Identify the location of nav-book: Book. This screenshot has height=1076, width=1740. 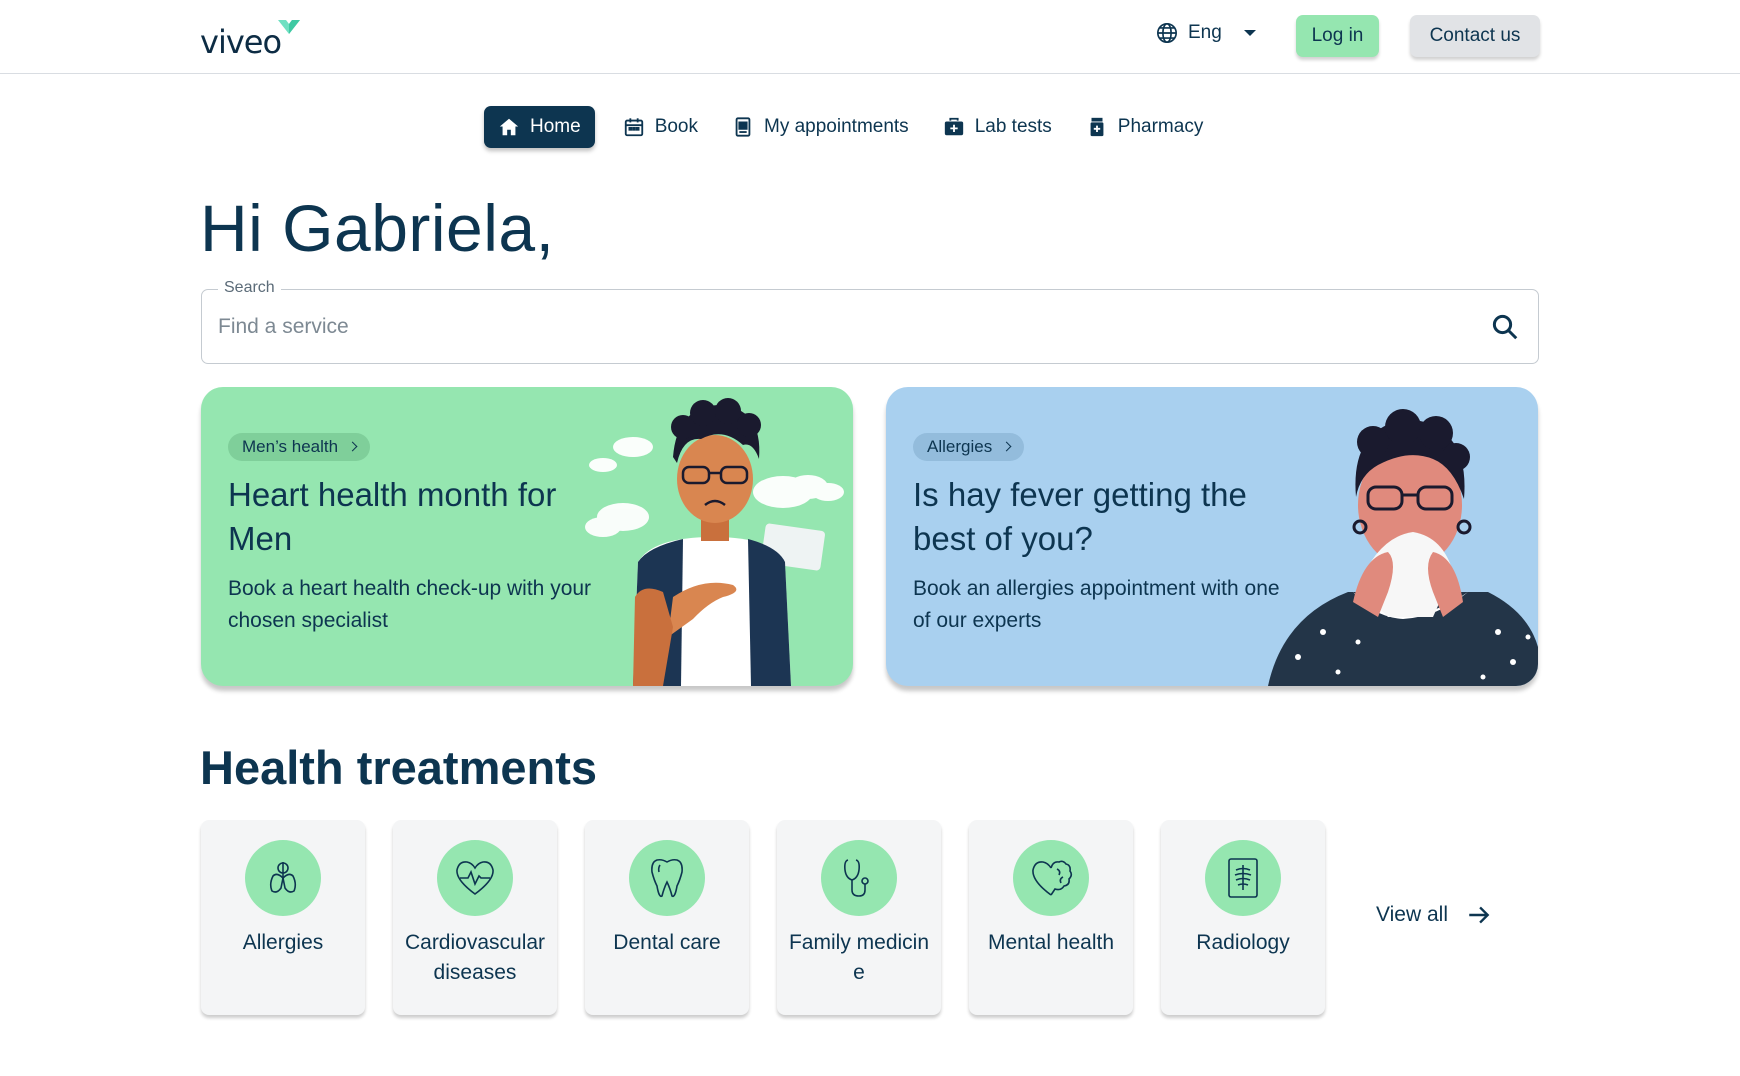
(660, 127).